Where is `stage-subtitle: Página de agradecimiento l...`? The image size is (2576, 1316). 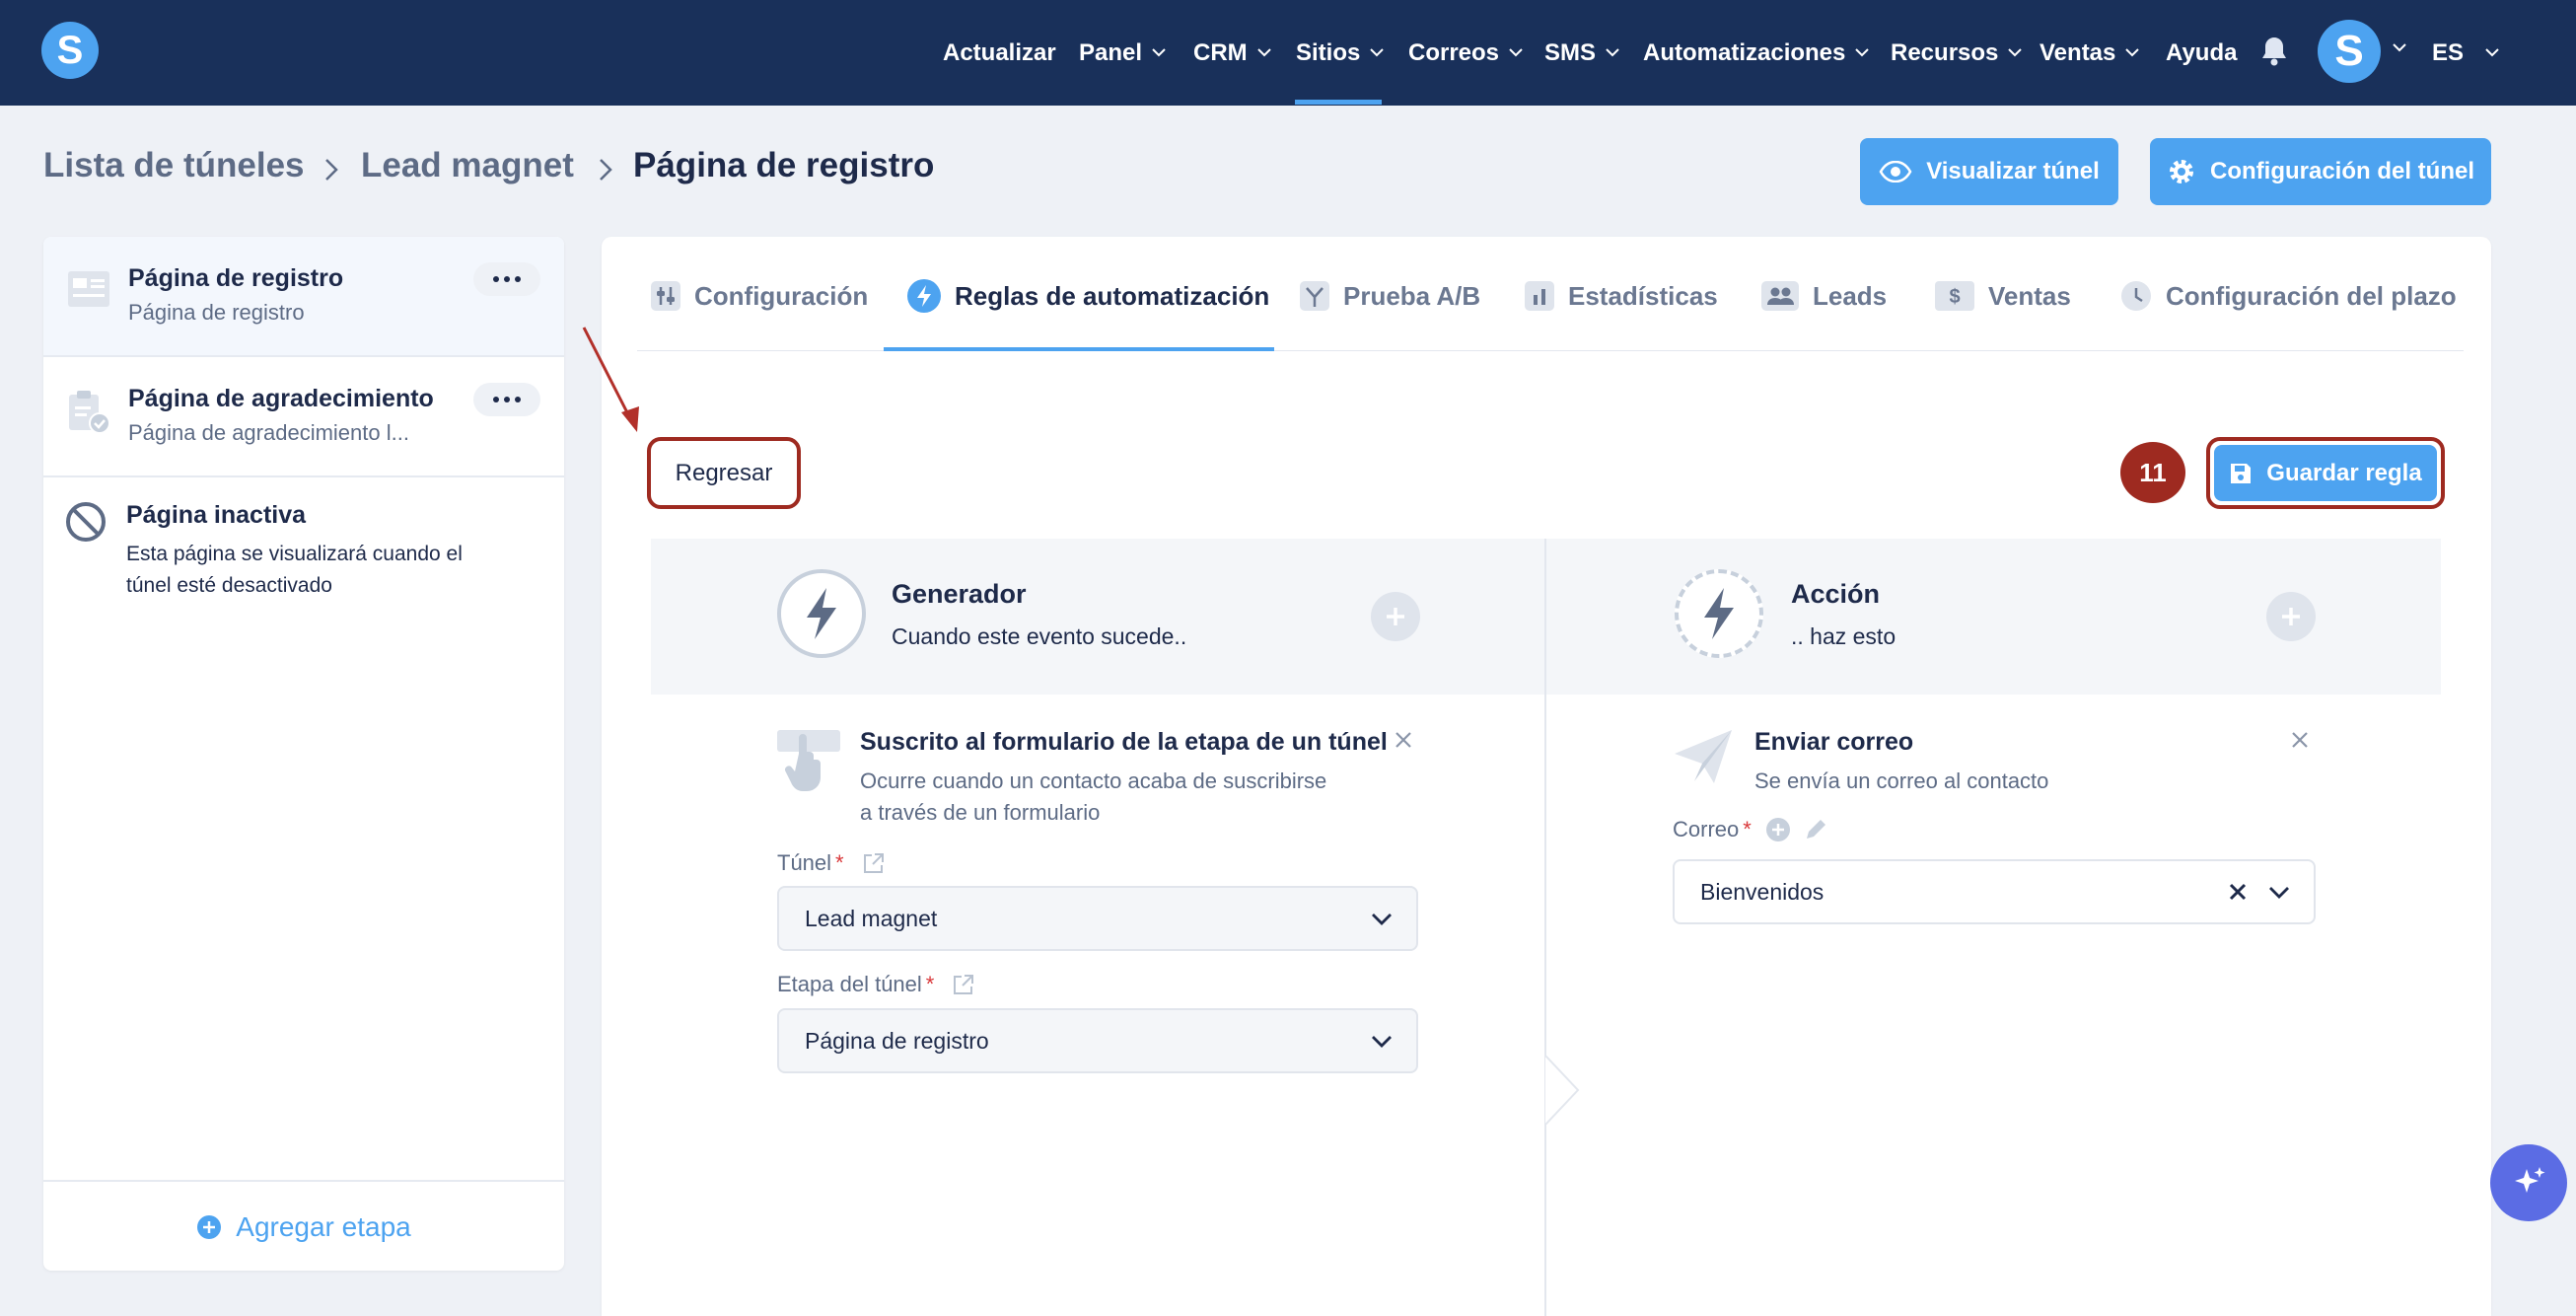 stage-subtitle: Página de agradecimiento l... is located at coordinates (268, 432).